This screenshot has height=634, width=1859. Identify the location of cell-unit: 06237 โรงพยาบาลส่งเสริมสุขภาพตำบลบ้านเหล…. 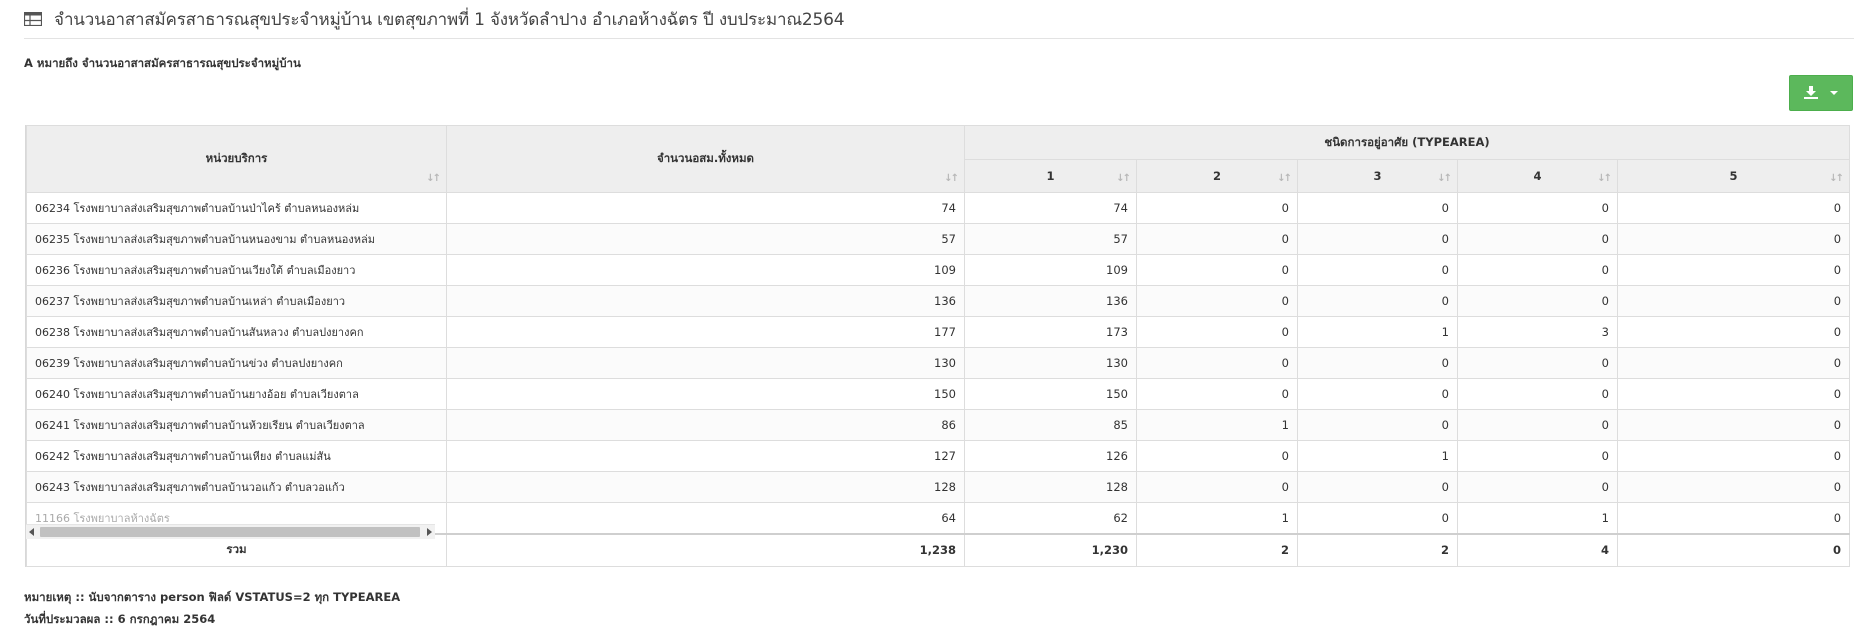
(236, 301).